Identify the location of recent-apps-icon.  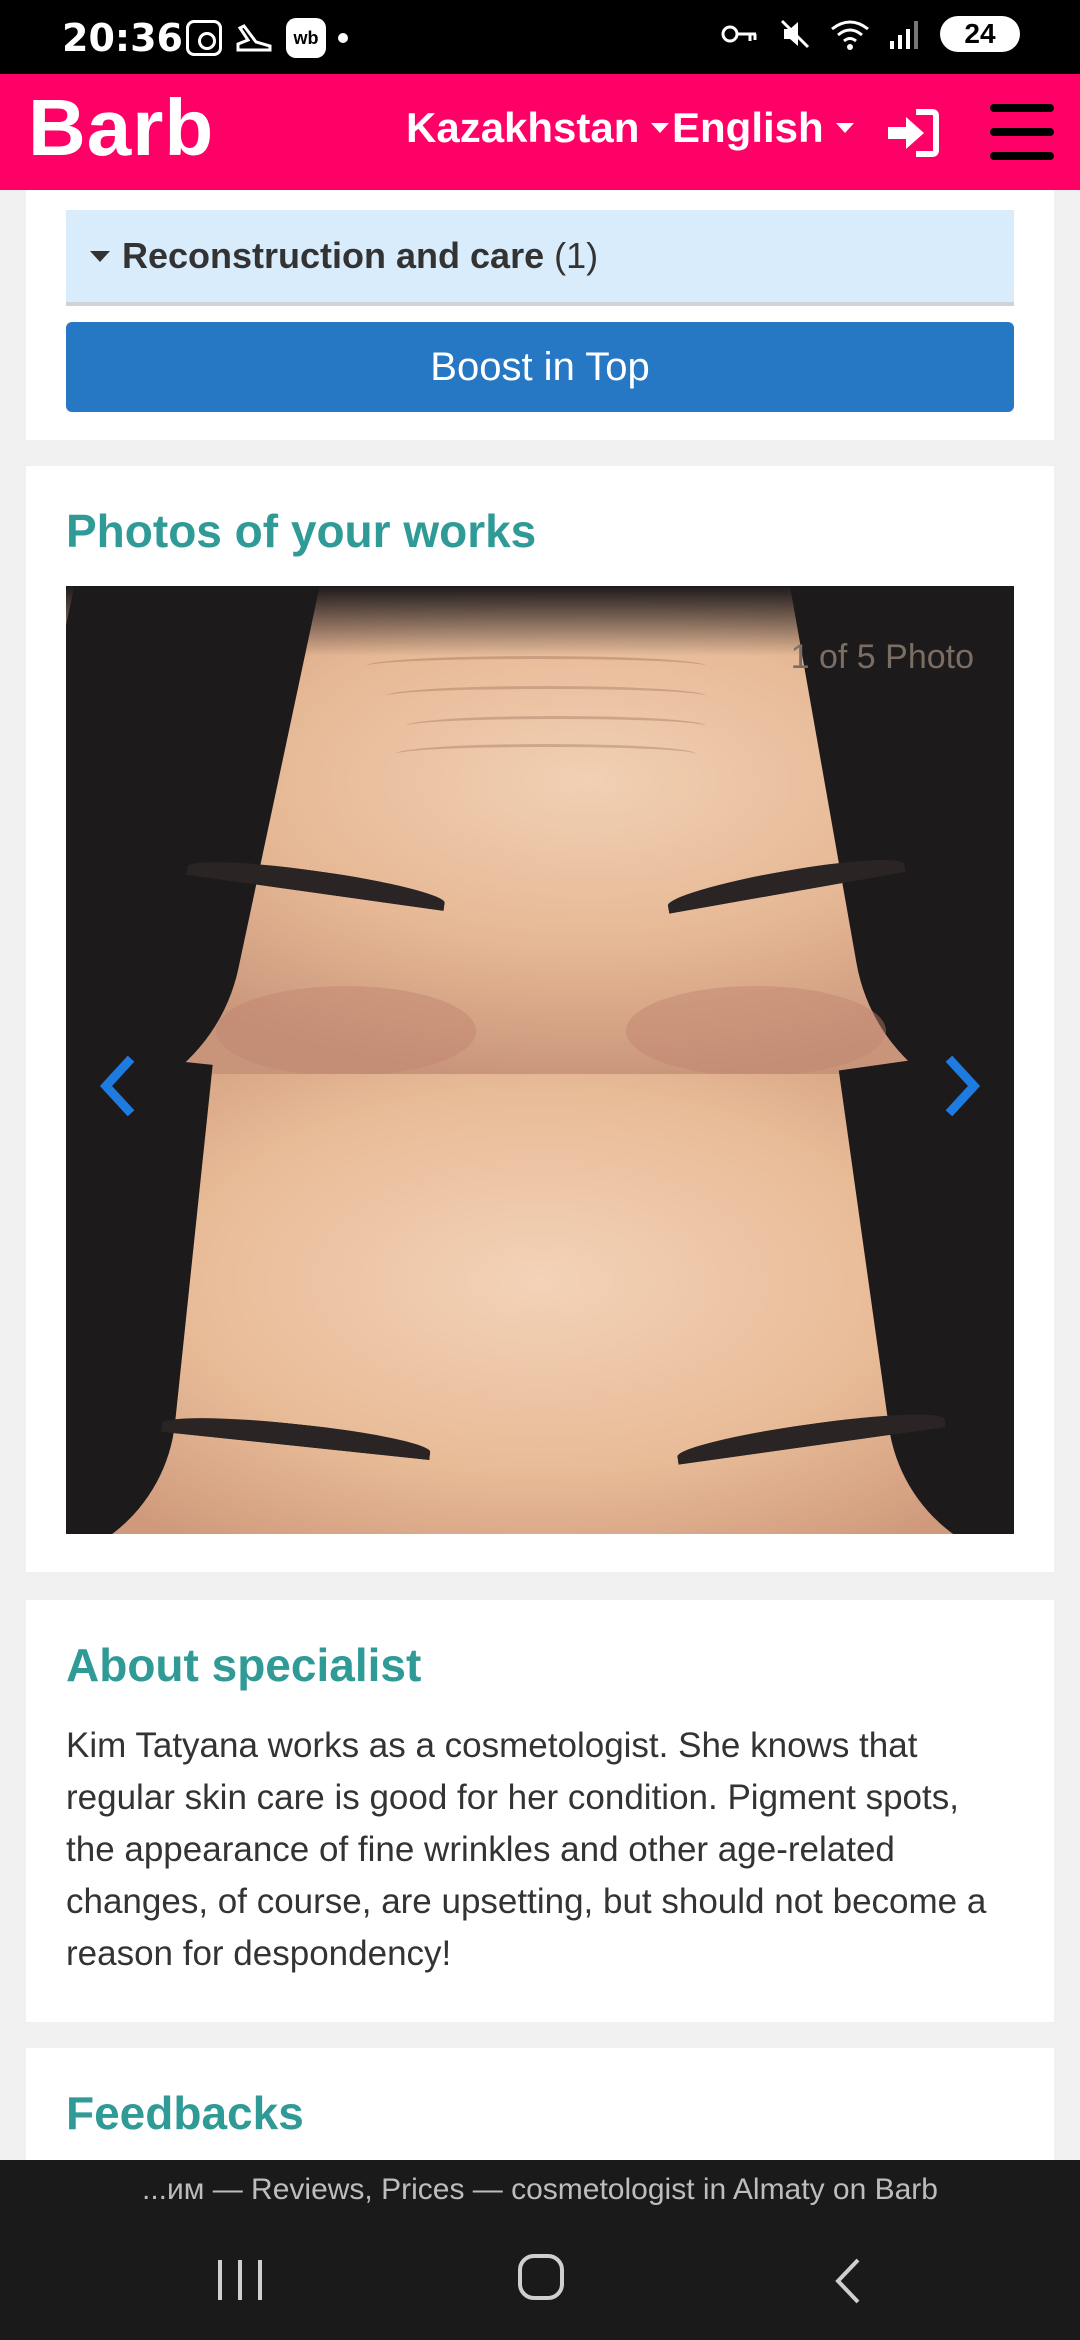
(240, 2280).